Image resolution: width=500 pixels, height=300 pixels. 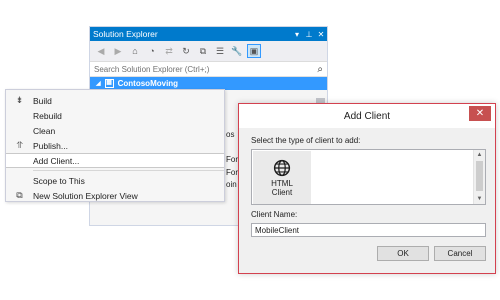 I want to click on tree-item-fragment: os, so click(x=230, y=134).